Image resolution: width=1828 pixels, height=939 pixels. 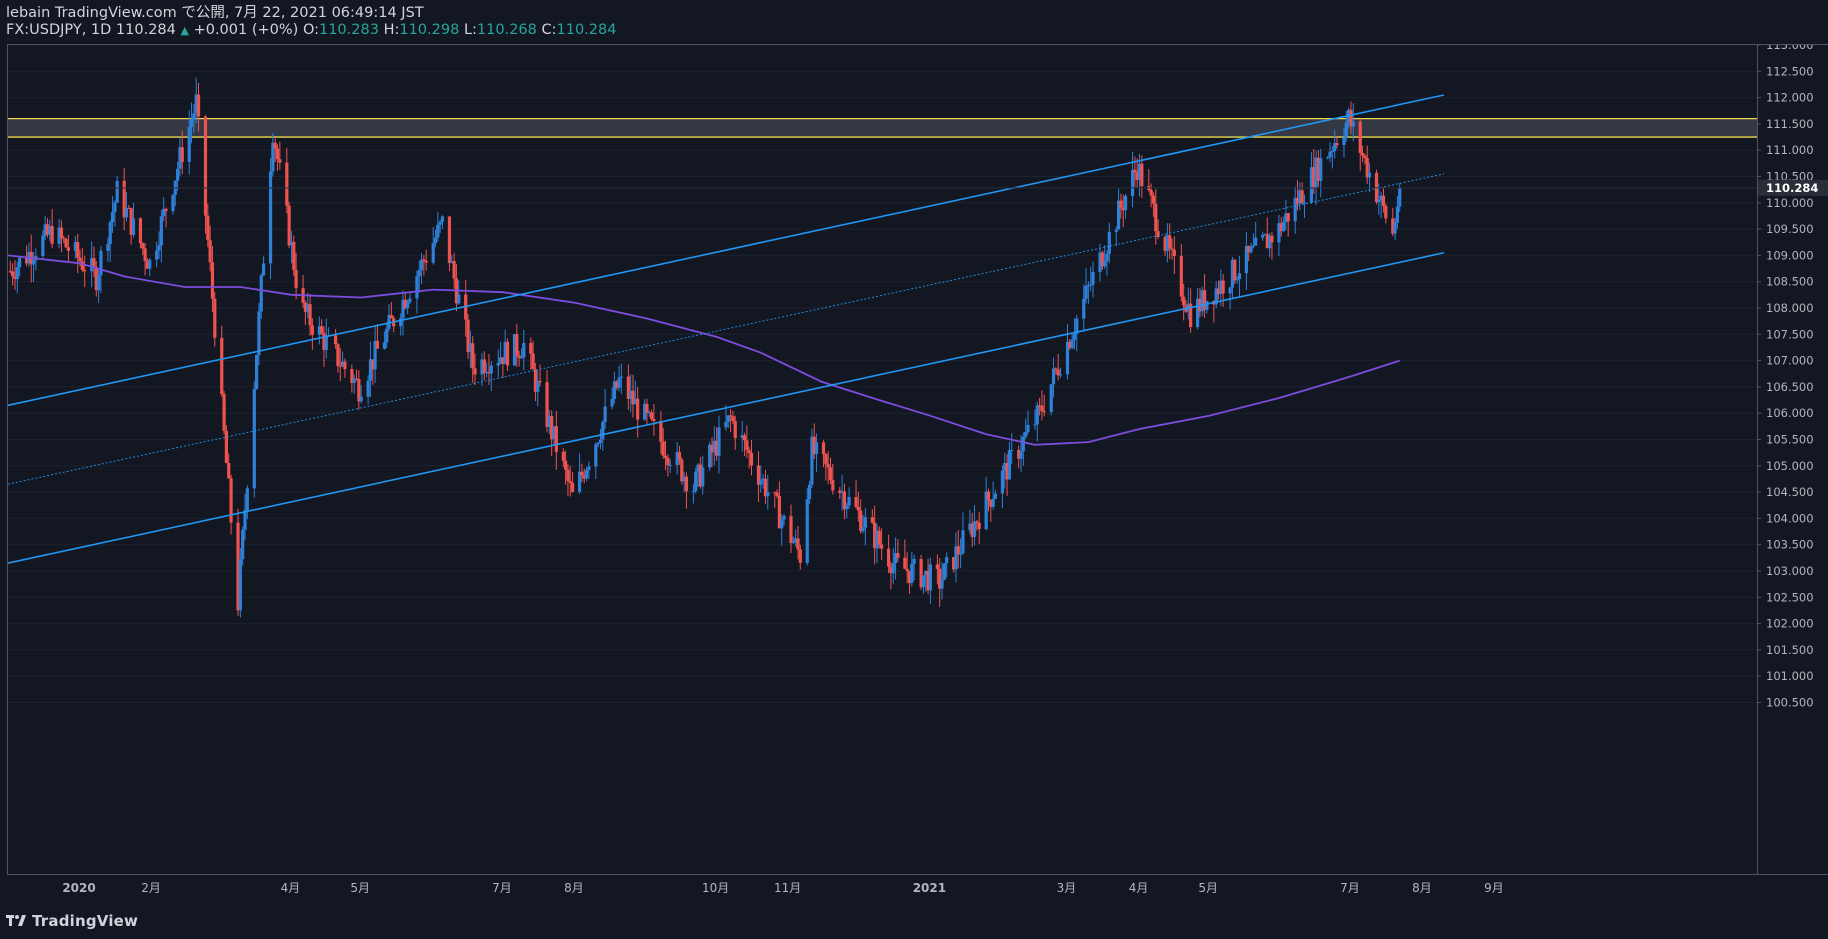 I want to click on time-tick-label: 4月, so click(x=1139, y=888).